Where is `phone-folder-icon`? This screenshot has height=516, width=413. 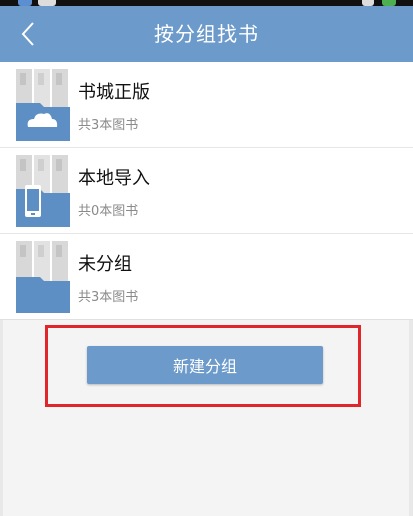 phone-folder-icon is located at coordinates (43, 191).